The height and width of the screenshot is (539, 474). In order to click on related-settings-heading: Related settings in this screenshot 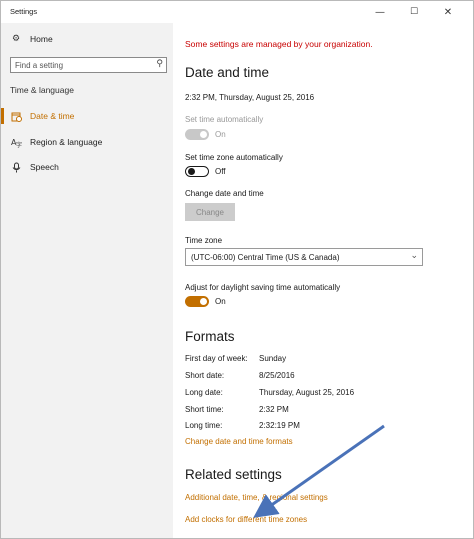, I will do `click(233, 474)`.